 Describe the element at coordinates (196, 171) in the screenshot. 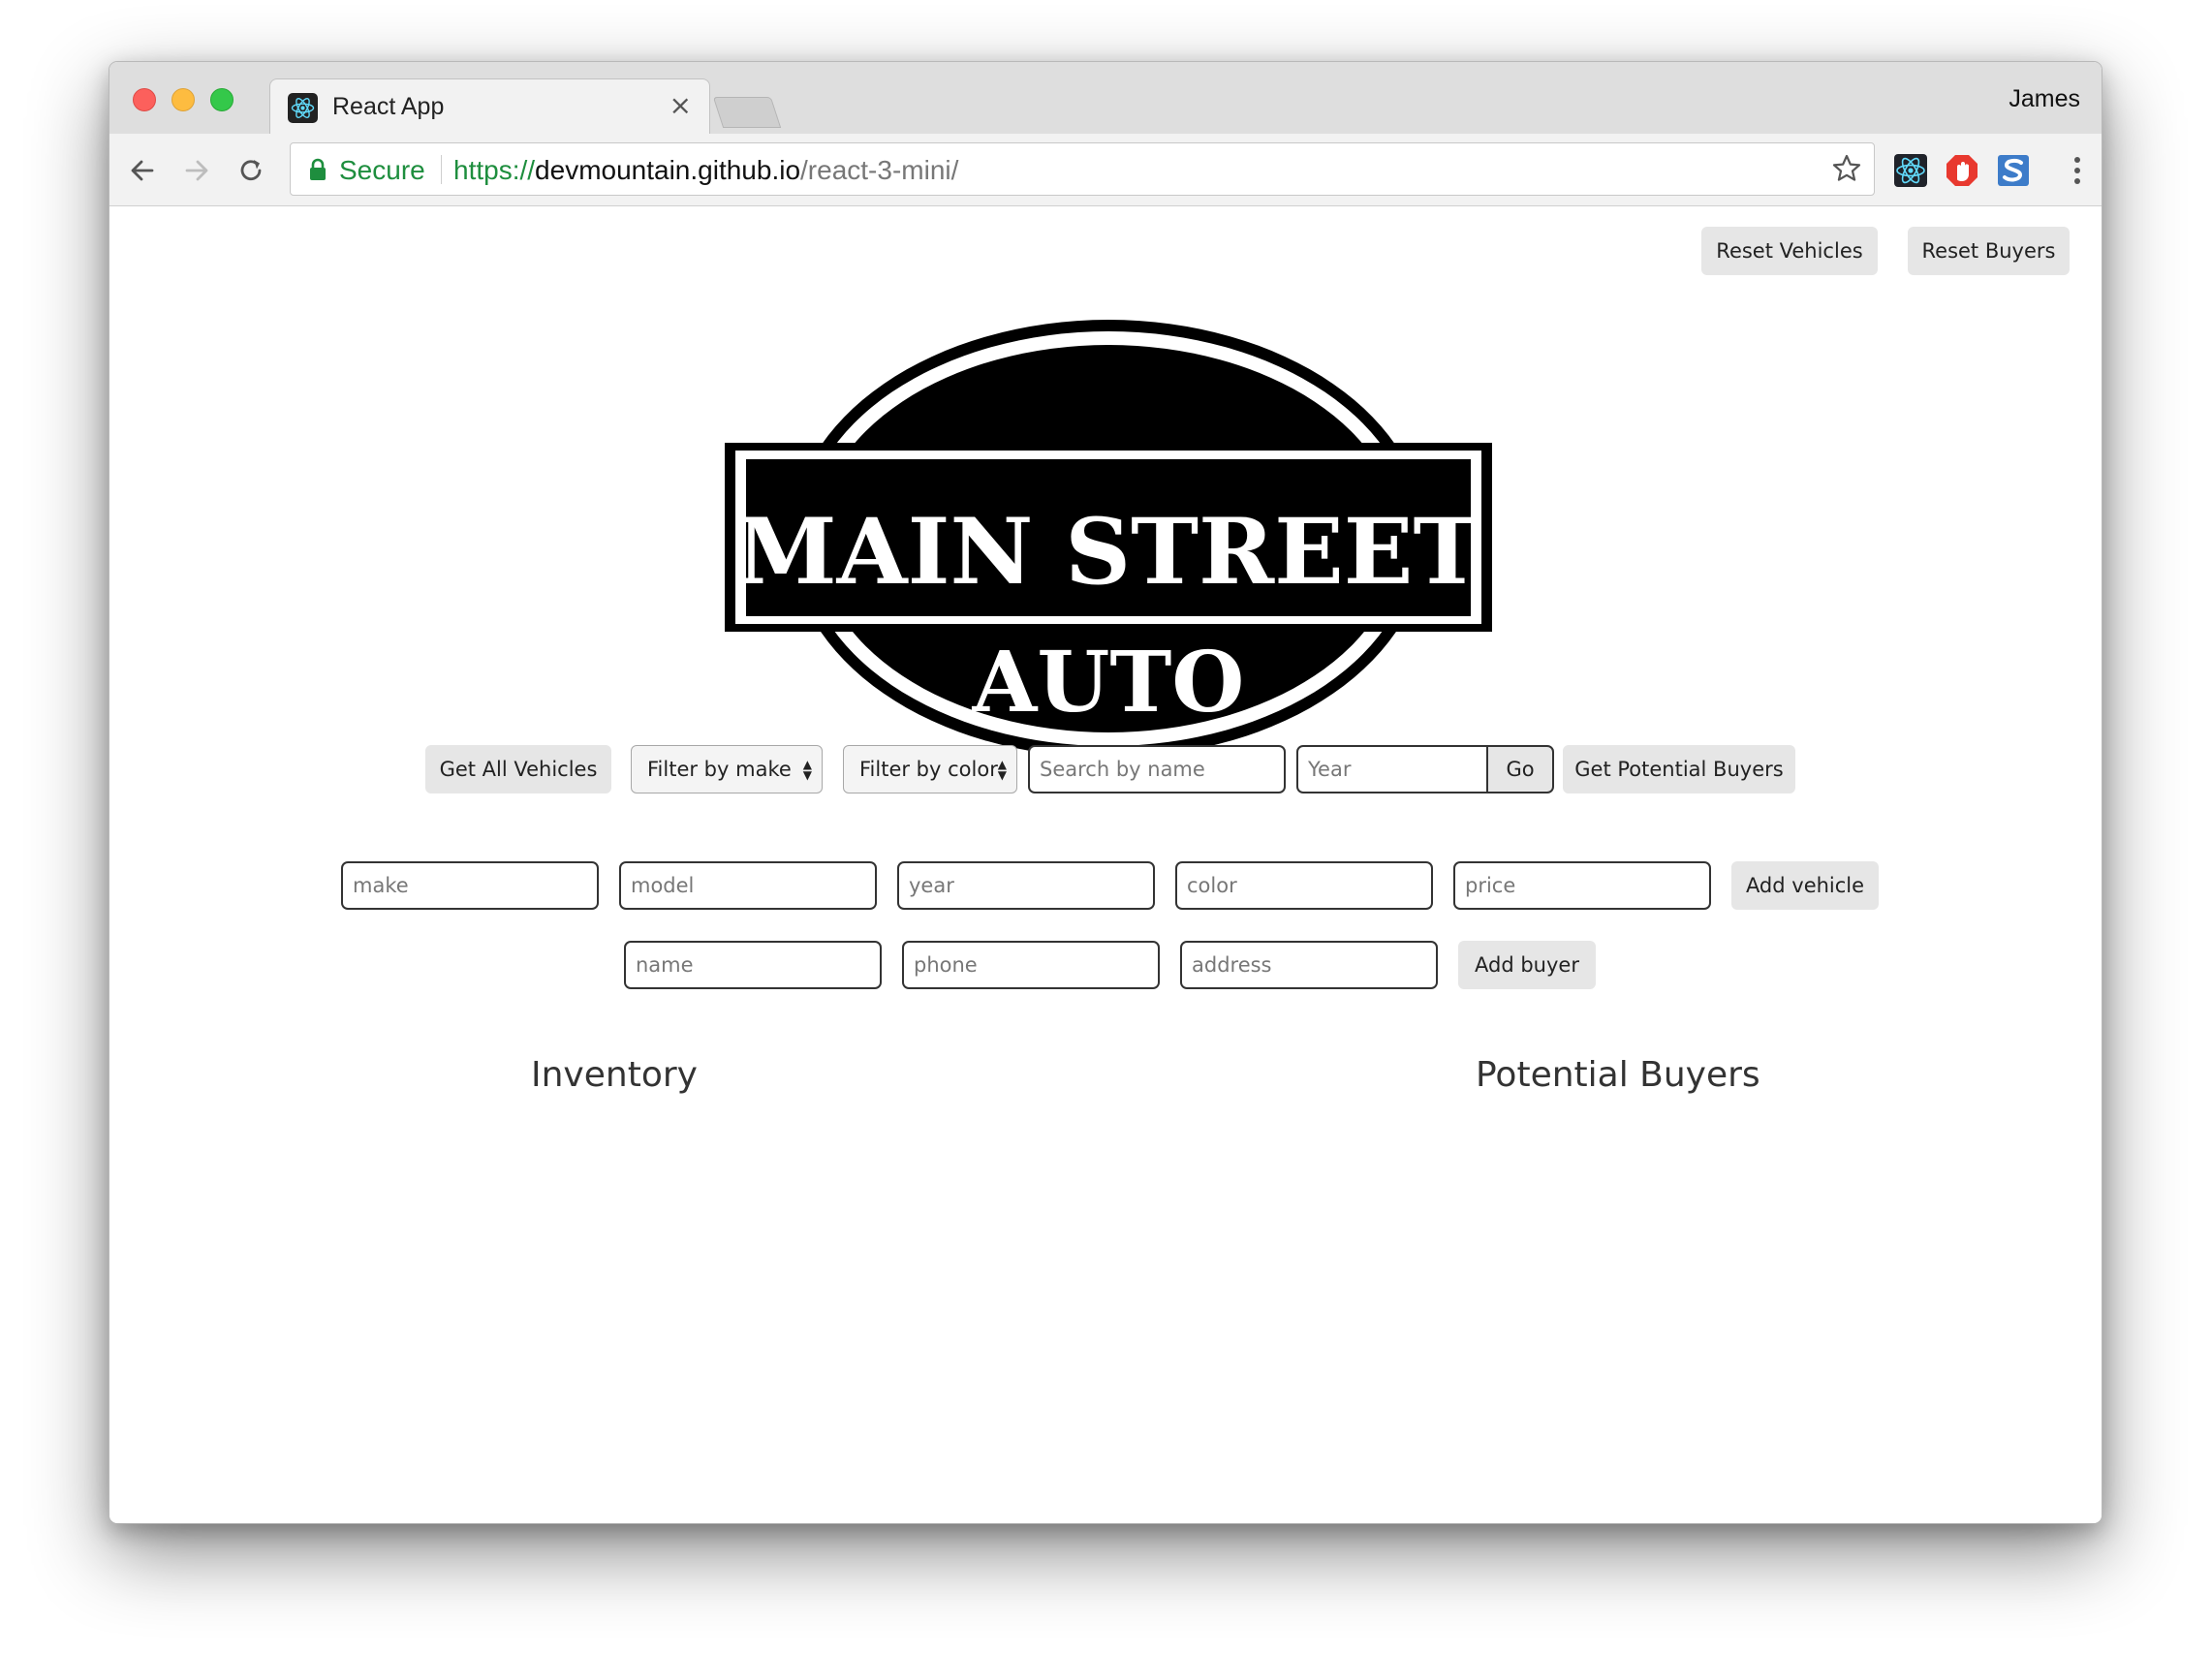

I see `forward-arrow-icon` at that location.